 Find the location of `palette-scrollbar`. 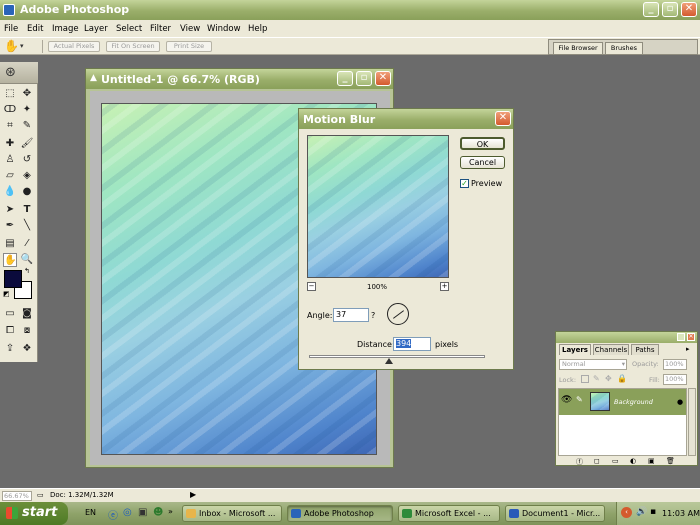

palette-scrollbar is located at coordinates (692, 422).